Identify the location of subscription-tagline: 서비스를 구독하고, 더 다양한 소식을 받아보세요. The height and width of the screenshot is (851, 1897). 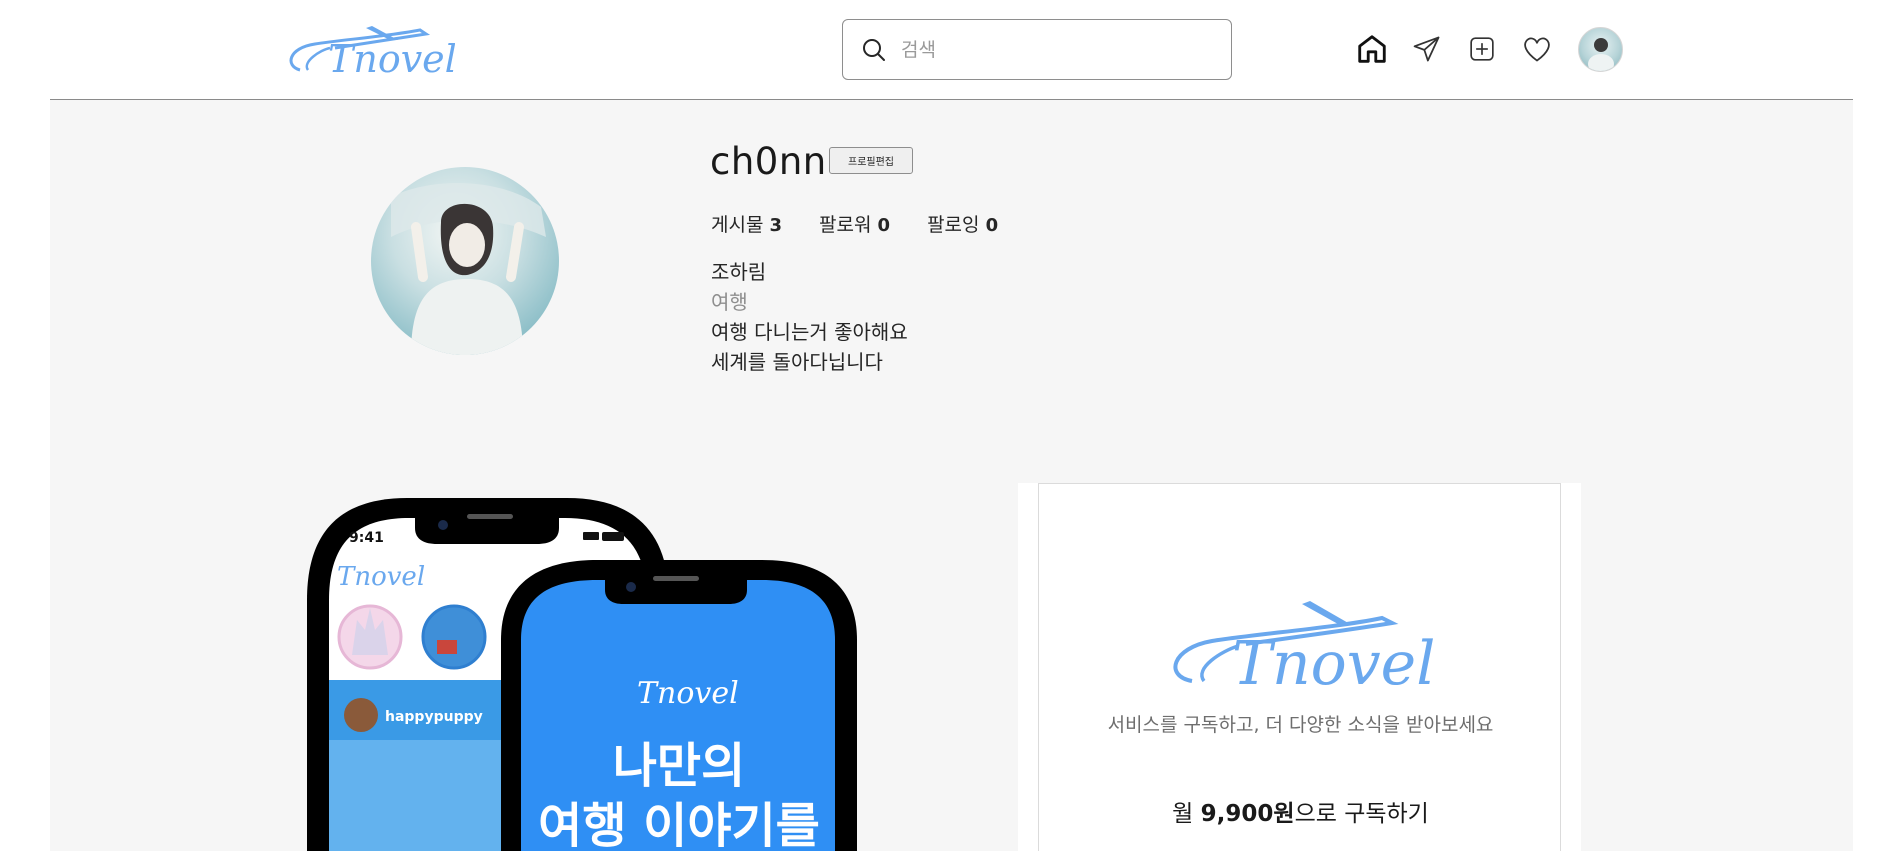
(1300, 725).